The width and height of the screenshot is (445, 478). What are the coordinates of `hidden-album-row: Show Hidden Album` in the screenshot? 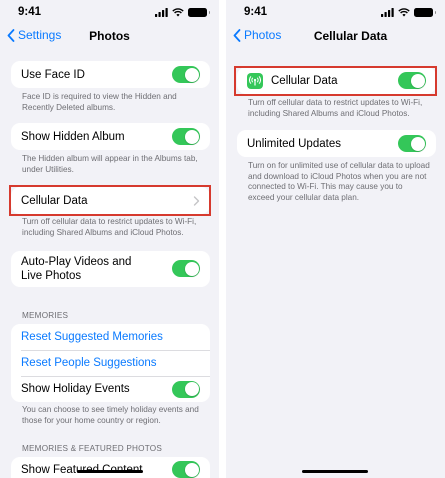 It's located at (110, 136).